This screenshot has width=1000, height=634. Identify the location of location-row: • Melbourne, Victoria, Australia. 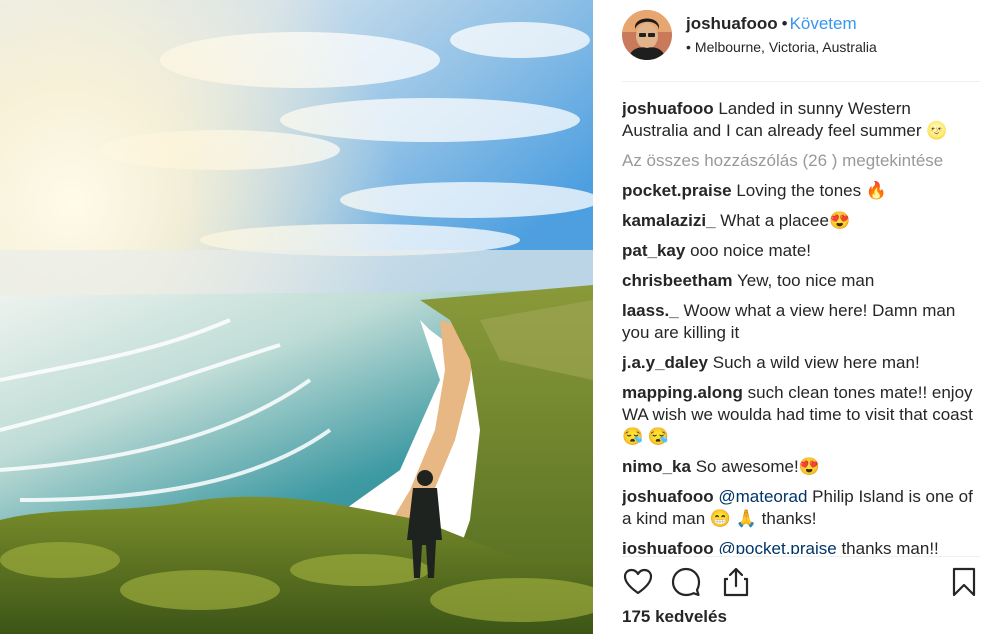
(781, 47).